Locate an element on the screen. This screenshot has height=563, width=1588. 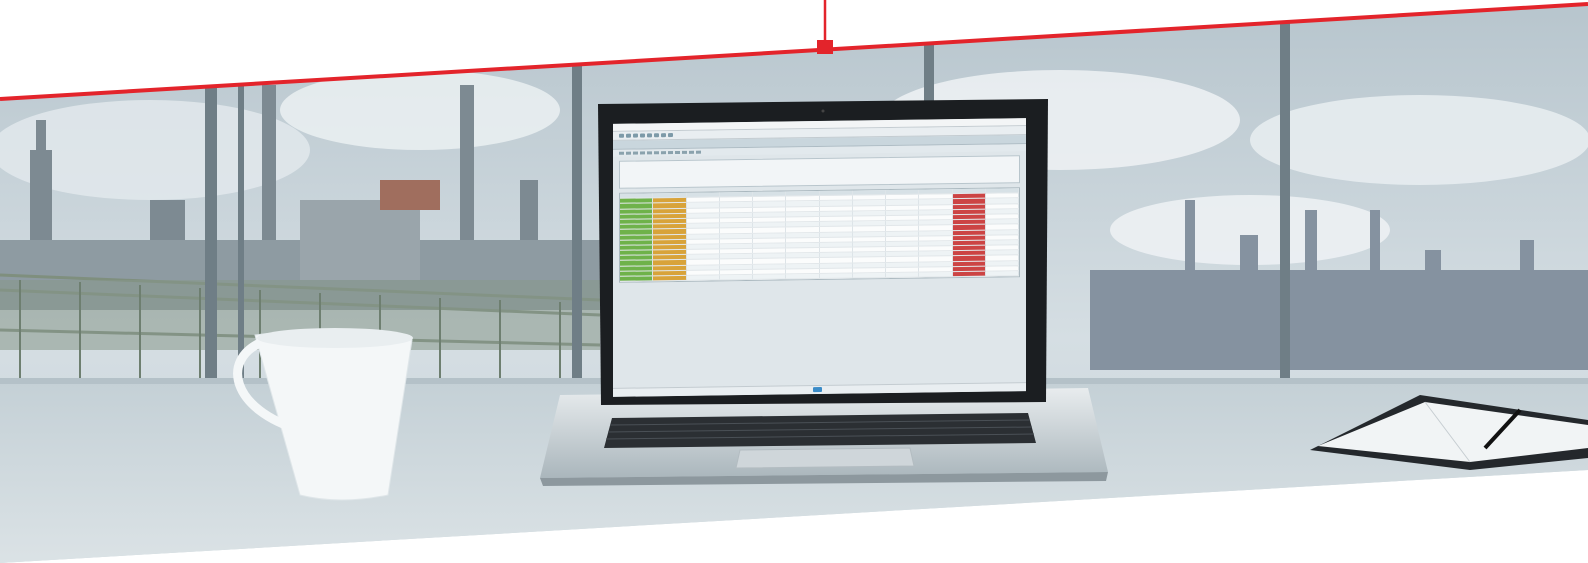
laptop-screen is located at coordinates (819, 257).